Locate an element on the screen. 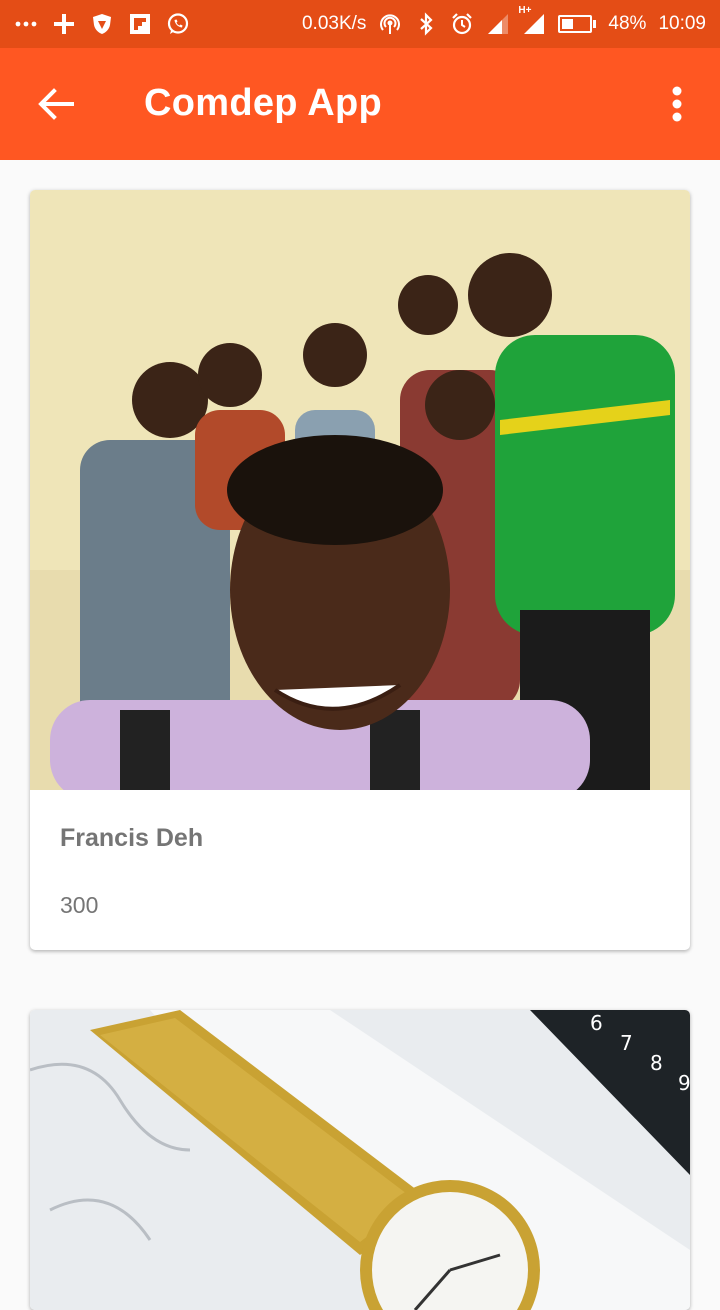 The height and width of the screenshot is (1310, 720). clock: 10:09 is located at coordinates (682, 23).